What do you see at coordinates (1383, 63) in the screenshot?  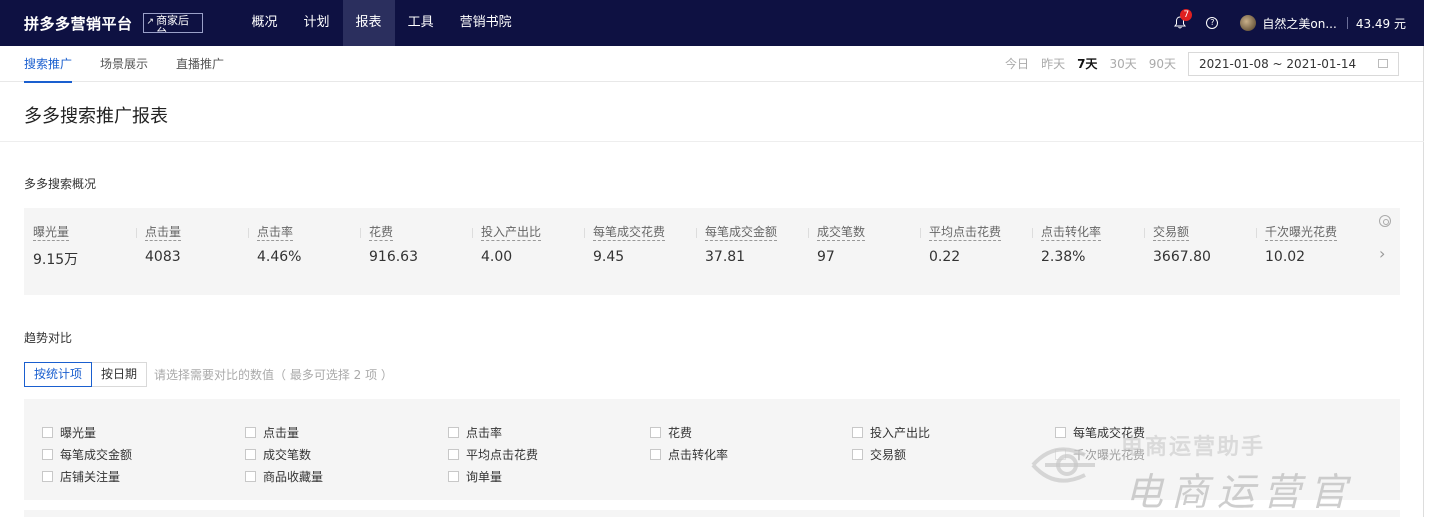 I see `calendar-icon` at bounding box center [1383, 63].